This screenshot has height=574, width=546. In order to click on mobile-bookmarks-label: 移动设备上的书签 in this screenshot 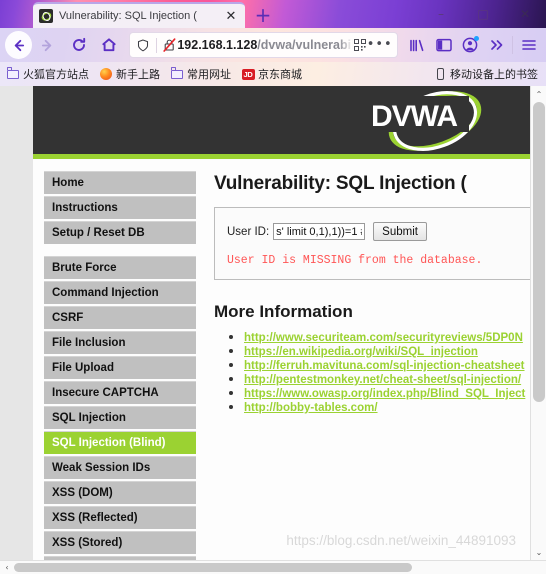, I will do `click(494, 75)`.